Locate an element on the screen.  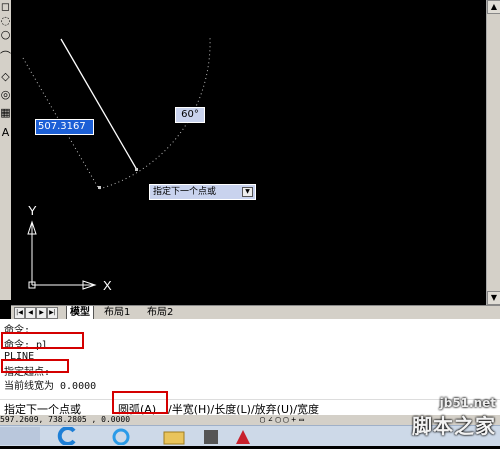
scroll-down-arrow-icon: ▼ is located at coordinates (493, 298).